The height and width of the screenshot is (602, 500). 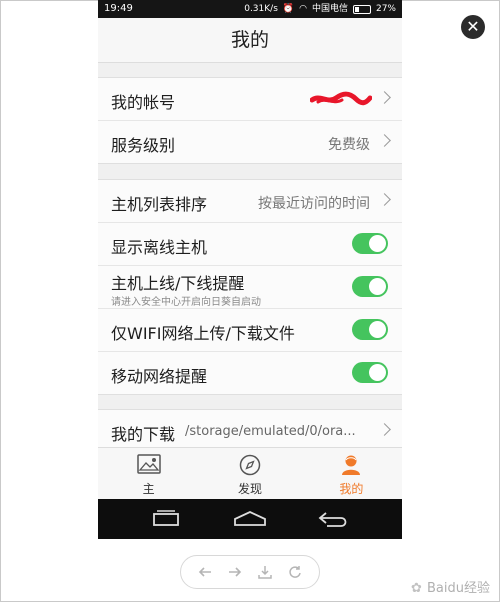 What do you see at coordinates (351, 465) in the screenshot?
I see `person-icon` at bounding box center [351, 465].